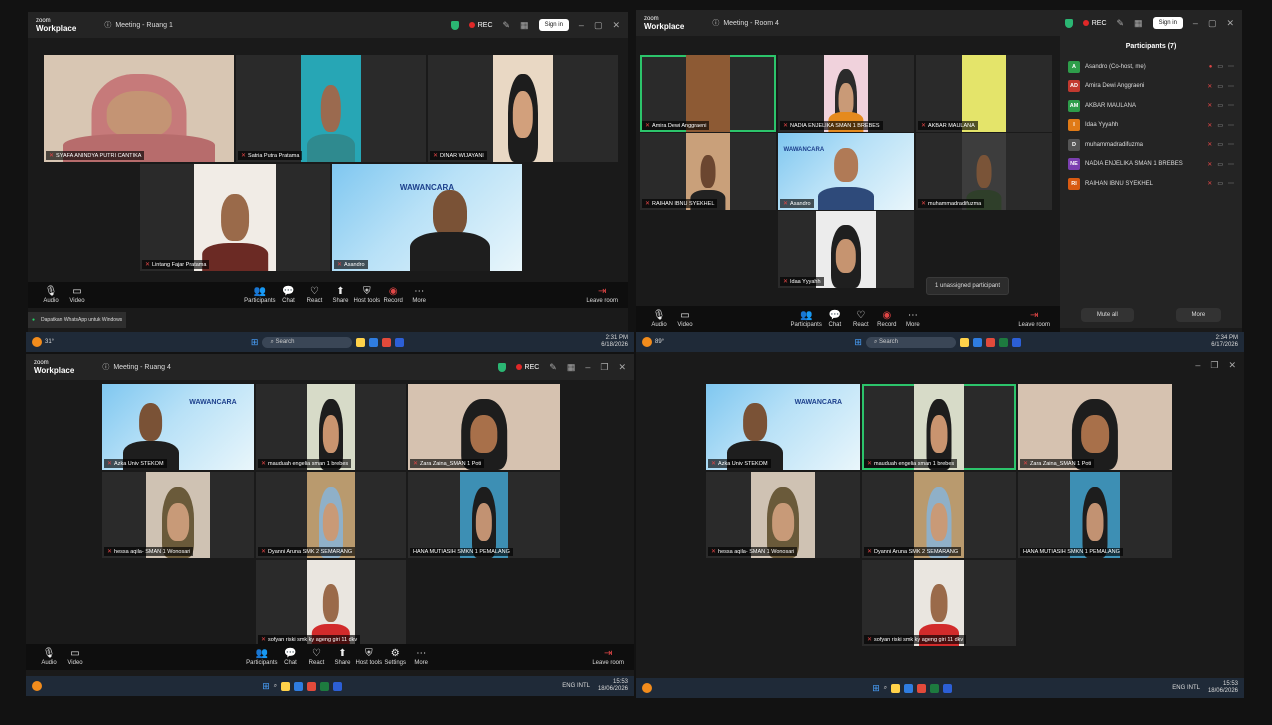  Describe the element at coordinates (1151, 126) in the screenshot. I see `participant-row: I Idaa Yyyahh ✕ ▭ ⋯` at that location.